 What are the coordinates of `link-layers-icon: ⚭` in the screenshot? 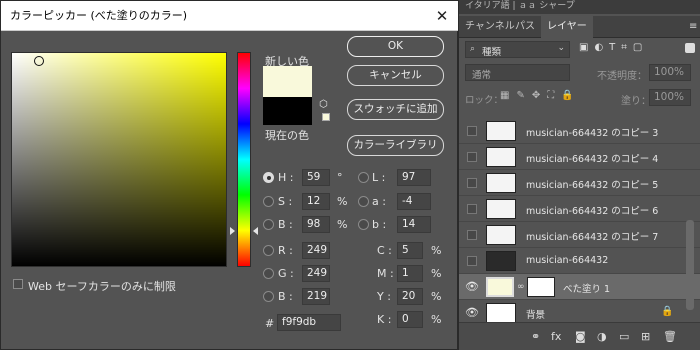 It's located at (535, 336).